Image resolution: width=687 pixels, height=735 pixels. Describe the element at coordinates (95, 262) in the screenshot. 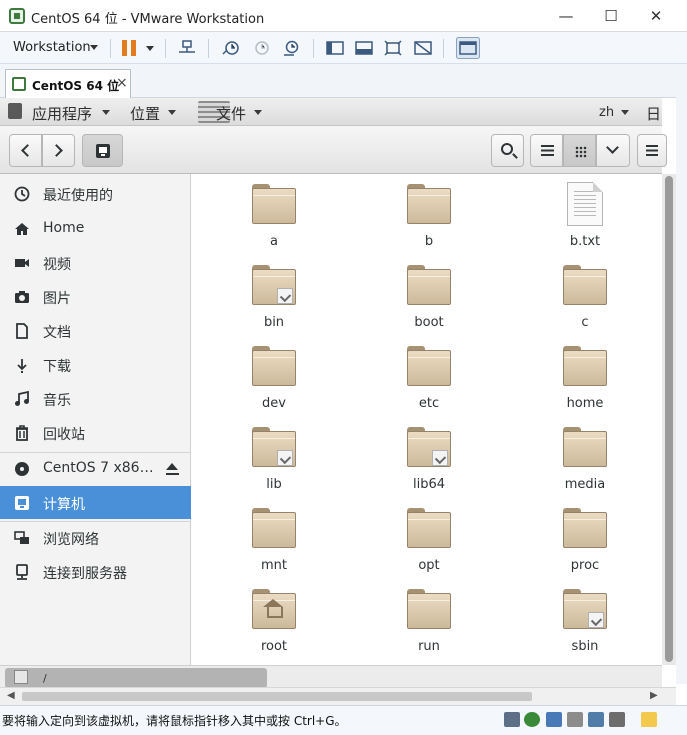

I see `sidebar-item-videos: 视频` at that location.